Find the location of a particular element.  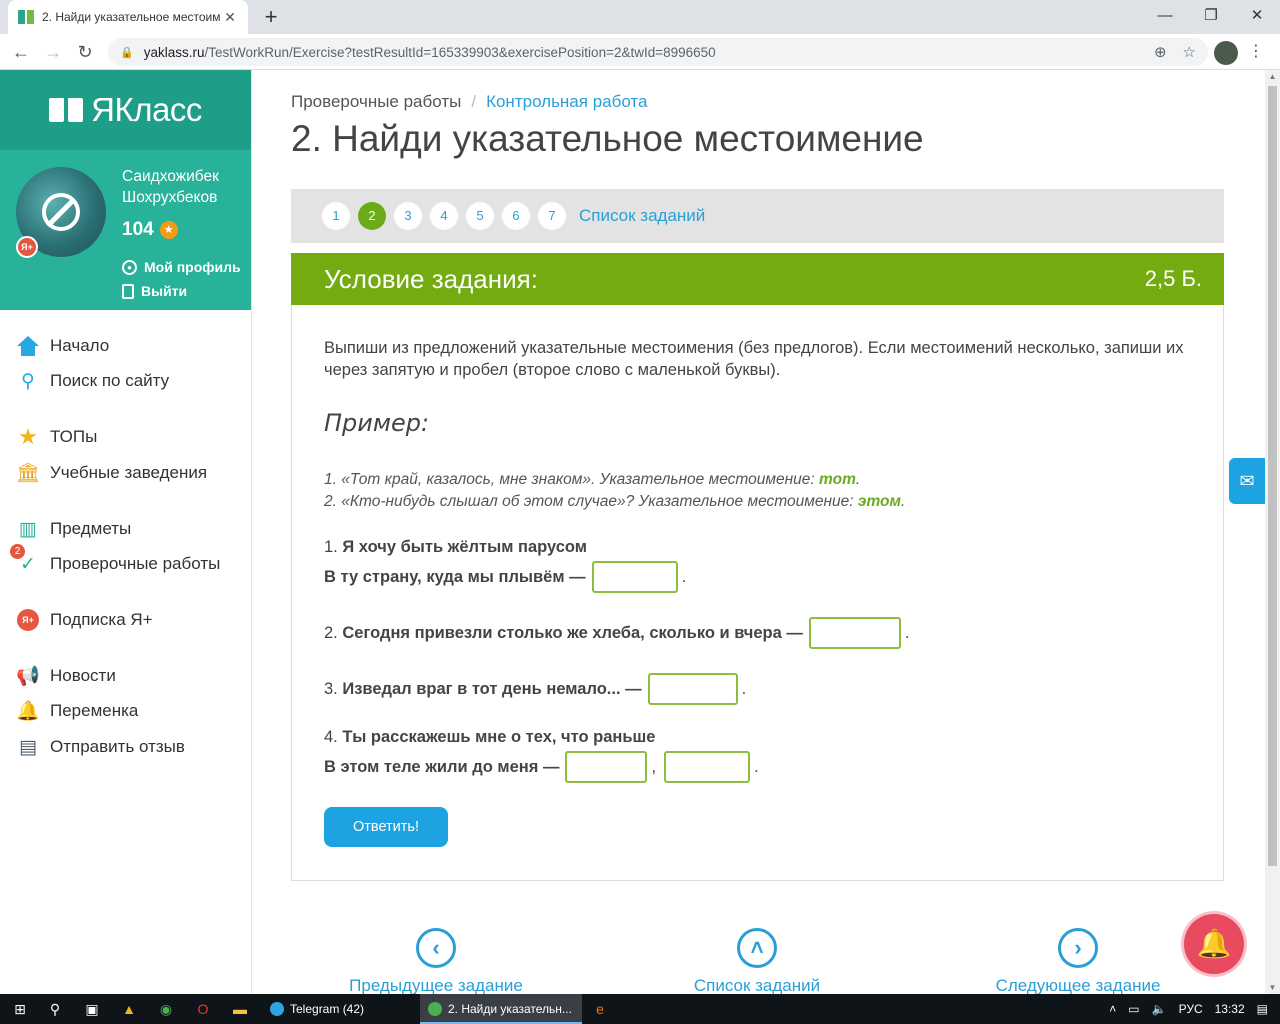

step-2: 2 is located at coordinates (372, 216).